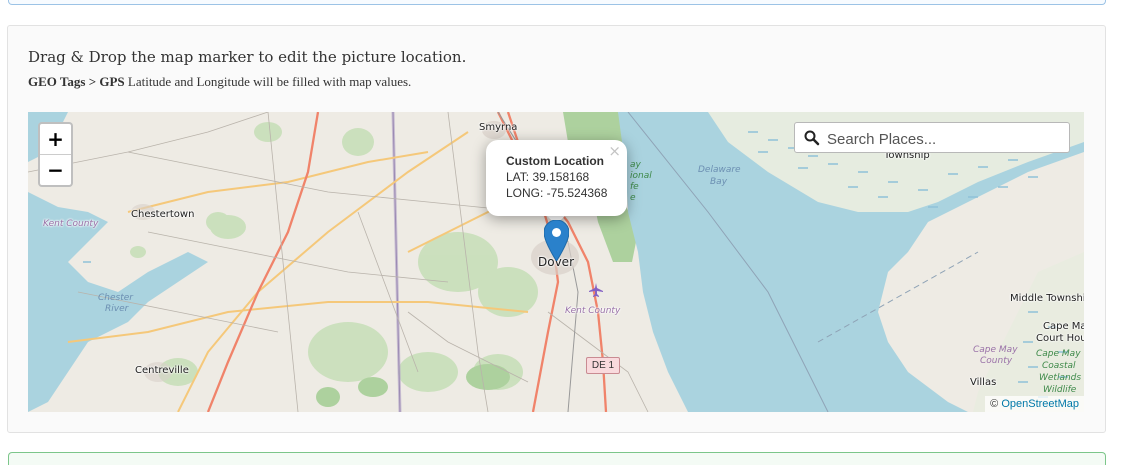 The height and width of the screenshot is (465, 1121). What do you see at coordinates (719, 182) in the screenshot?
I see `label-bay: Bay` at bounding box center [719, 182].